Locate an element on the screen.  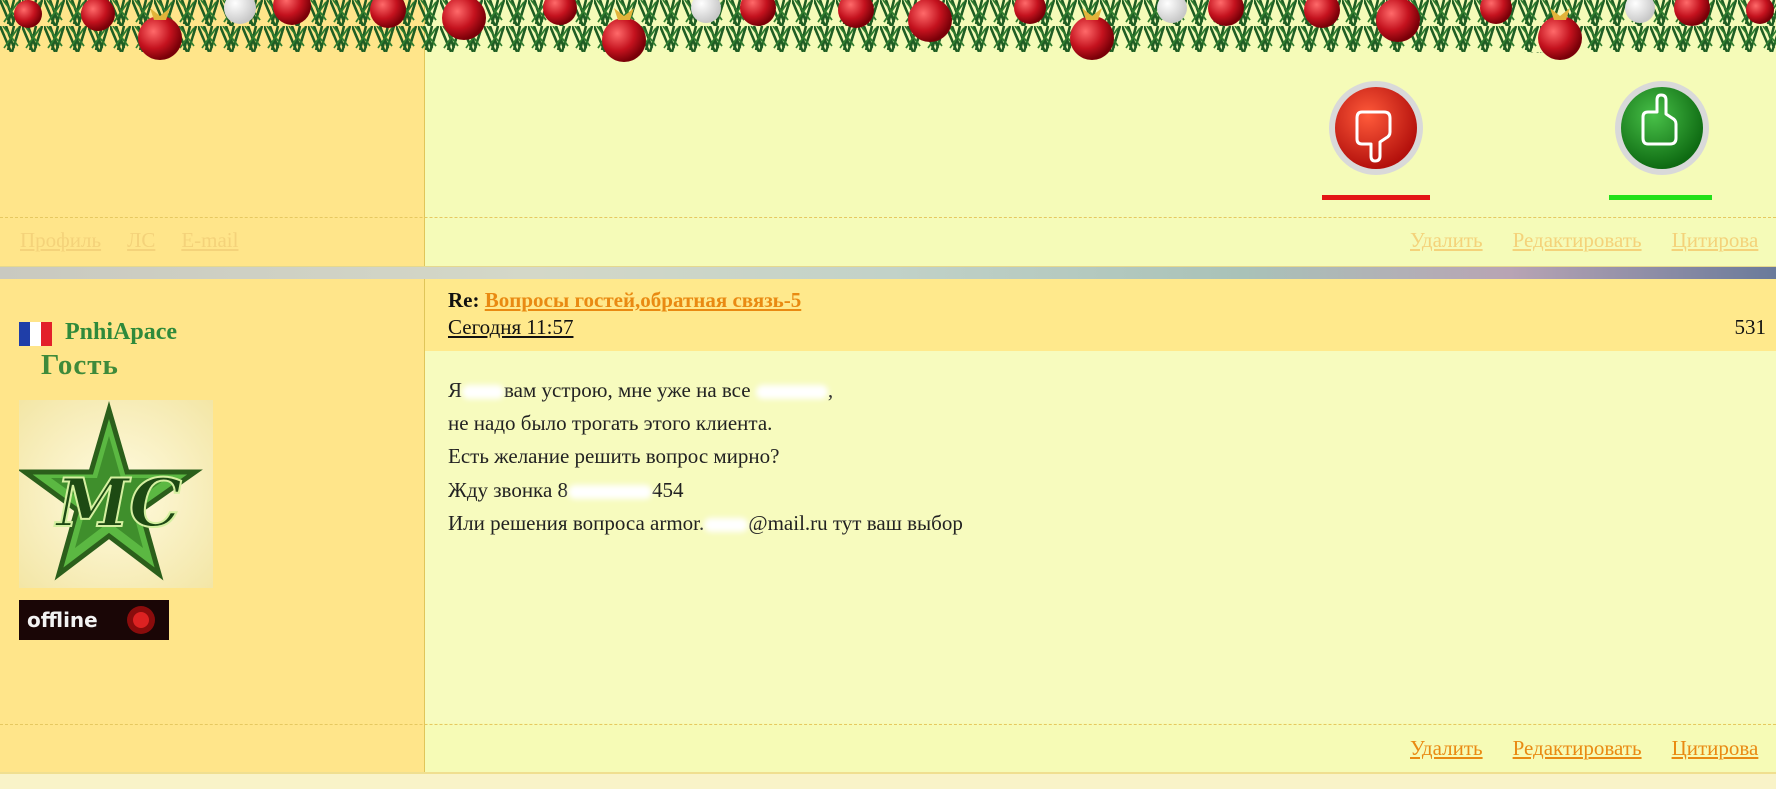
avatar-text: MC is located at coordinates (118, 503).